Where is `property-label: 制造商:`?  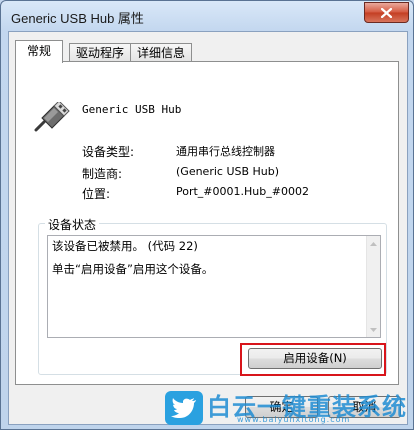 property-label: 制造商: is located at coordinates (102, 174).